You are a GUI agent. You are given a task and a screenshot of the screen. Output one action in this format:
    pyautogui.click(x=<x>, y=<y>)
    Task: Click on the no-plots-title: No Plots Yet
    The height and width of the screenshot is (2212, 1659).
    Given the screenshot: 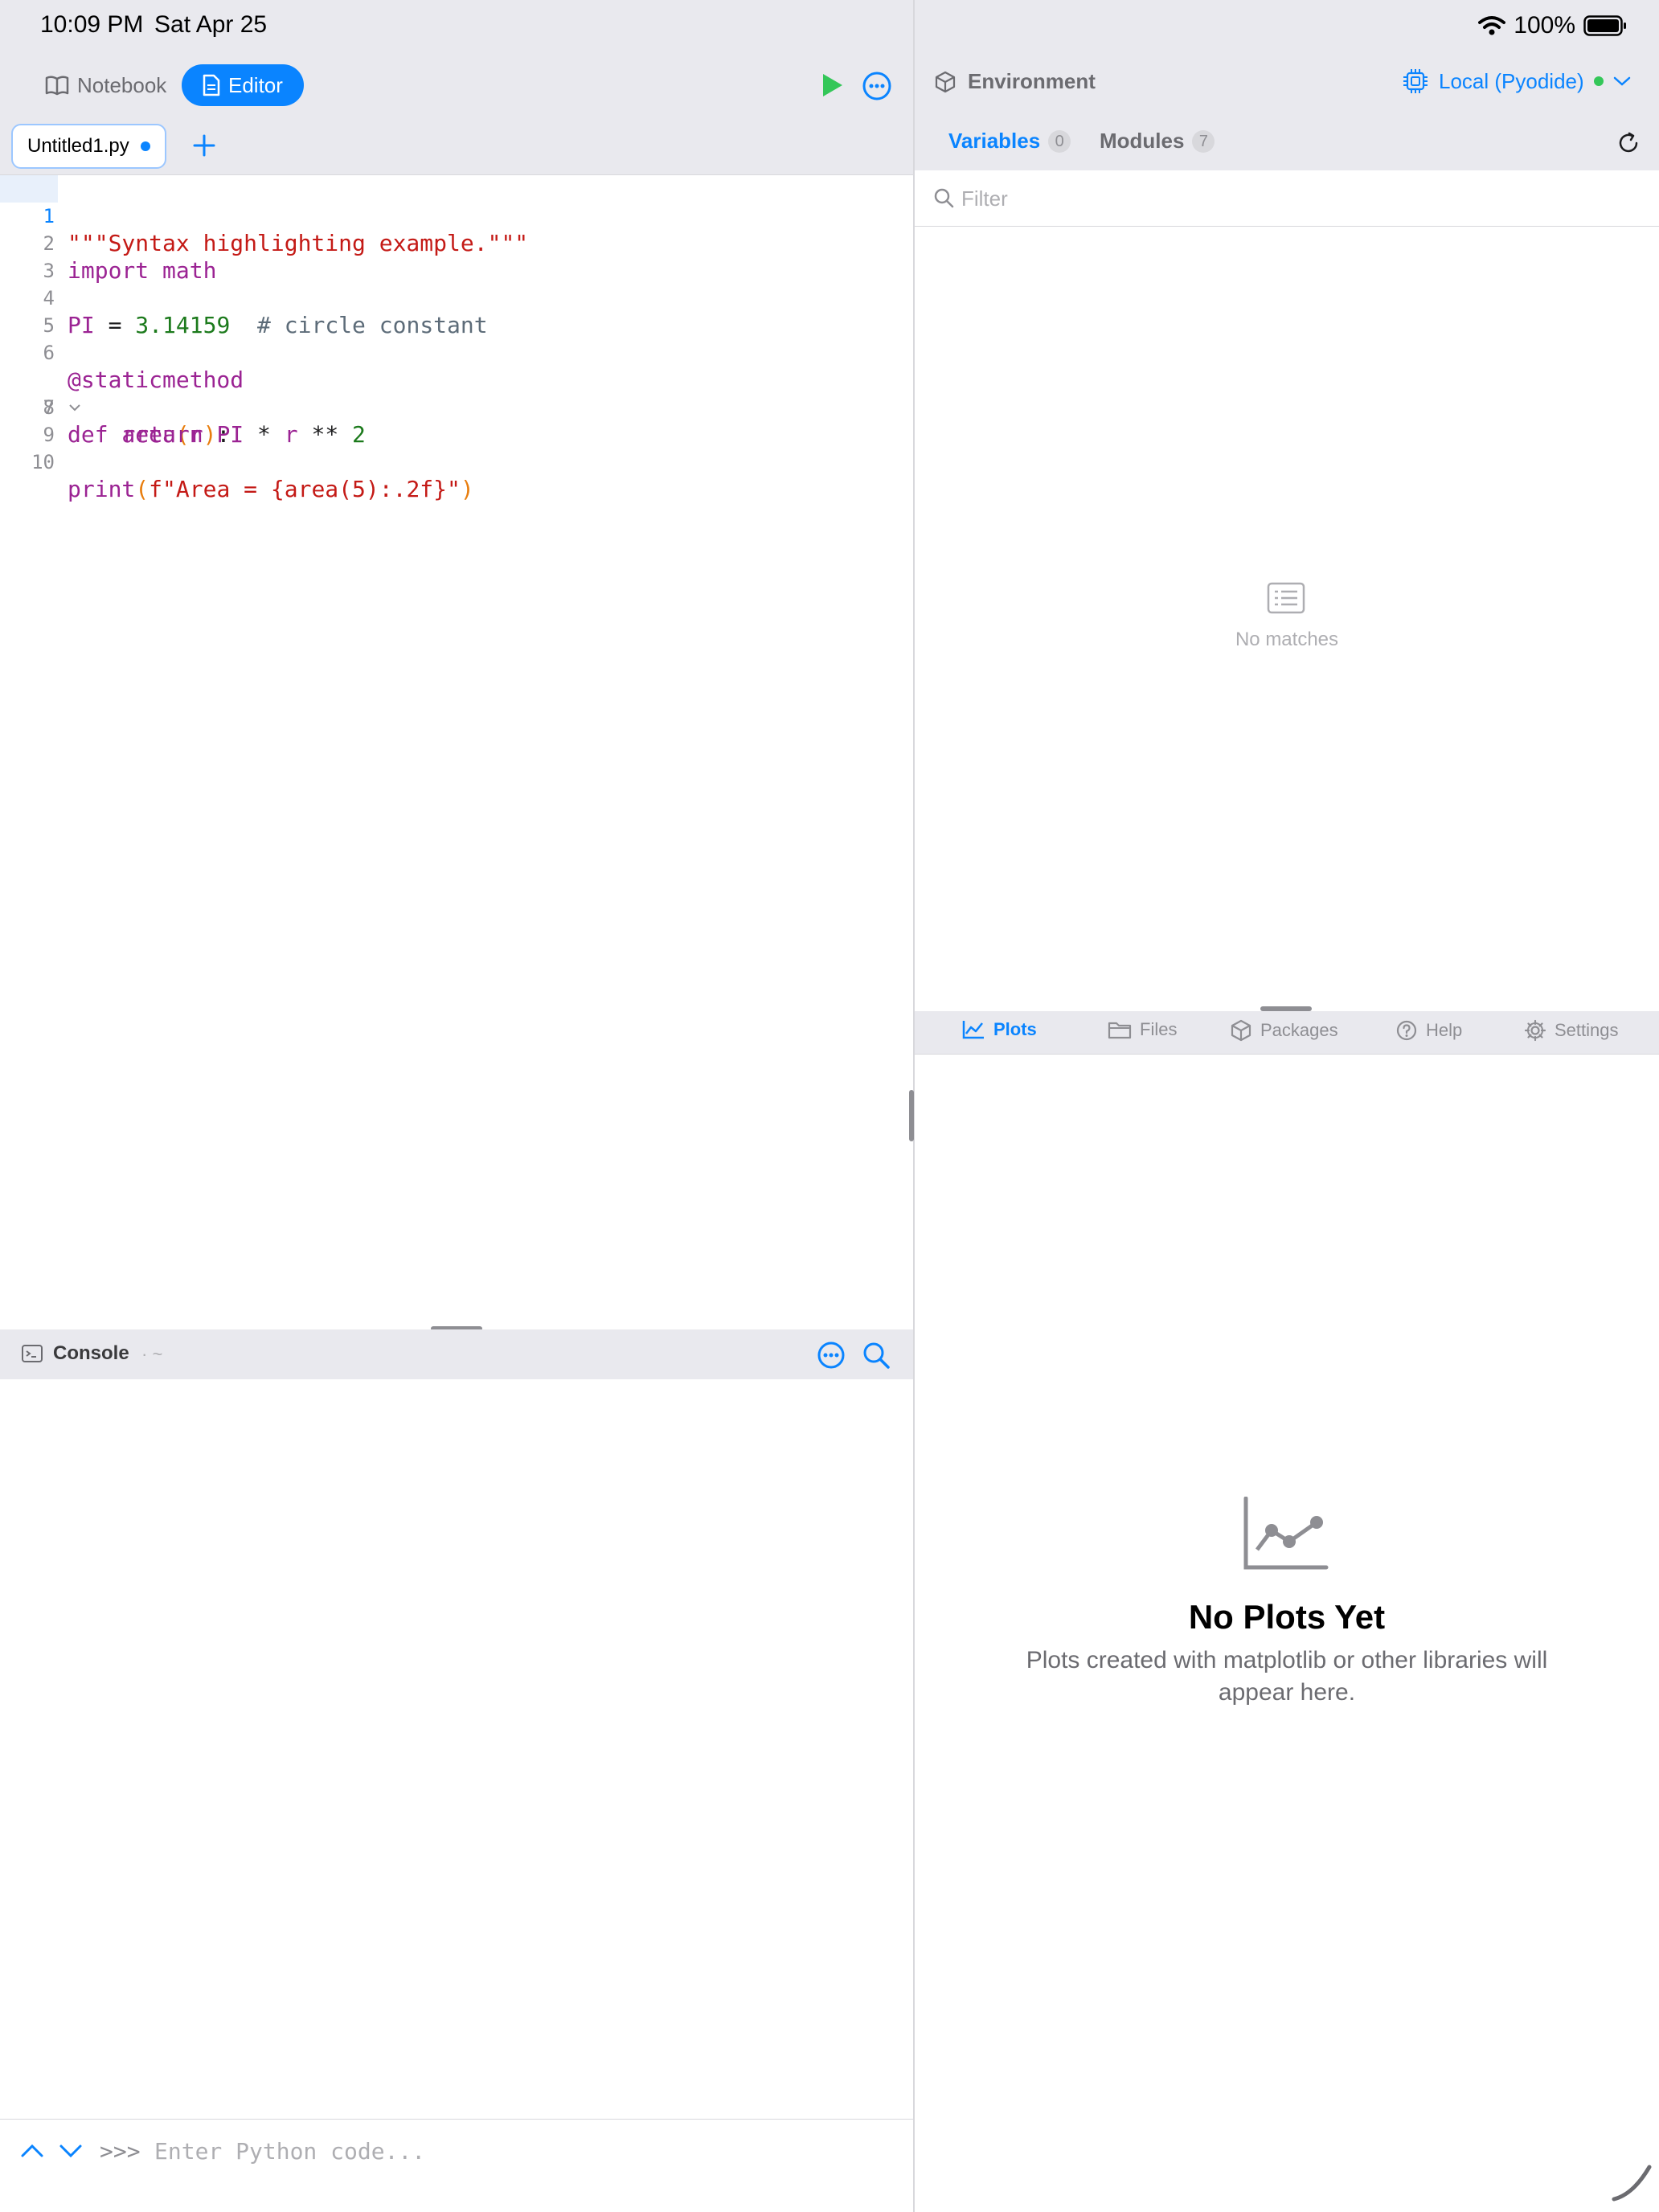 What is the action you would take?
    pyautogui.click(x=1287, y=1617)
    